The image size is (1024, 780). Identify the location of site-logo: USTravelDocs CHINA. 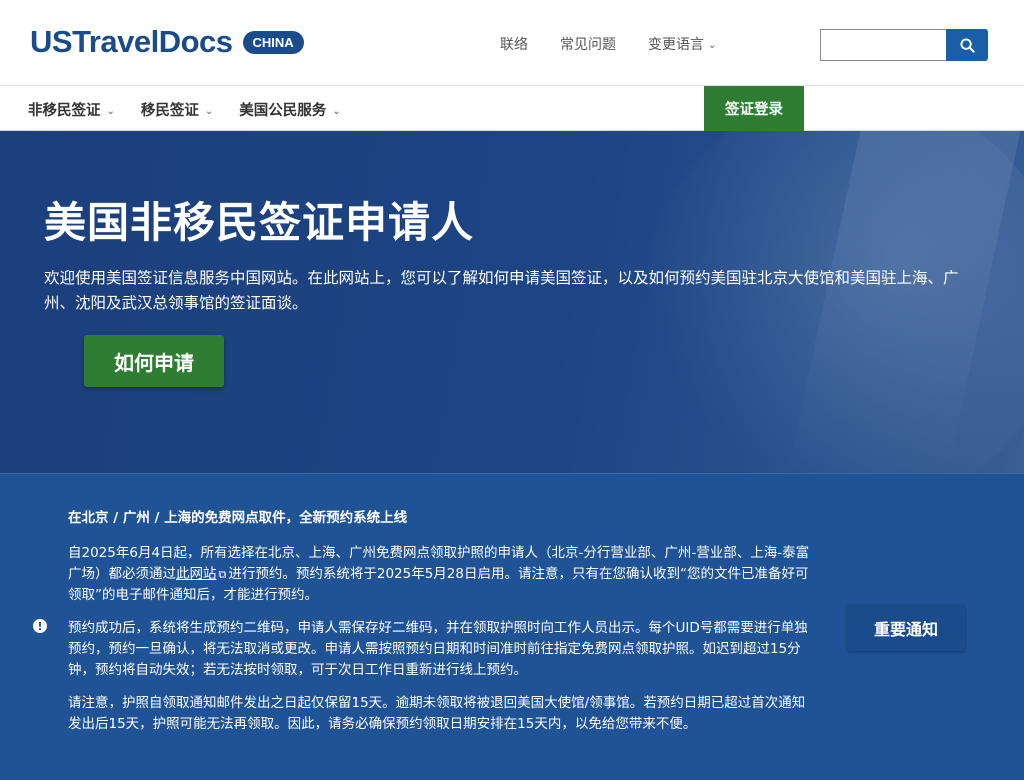
(167, 42).